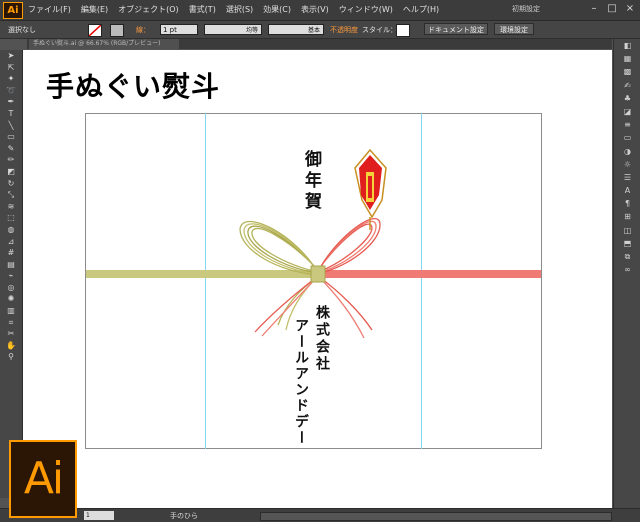  I want to click on mizuhiki-left-band, so click(202, 274).